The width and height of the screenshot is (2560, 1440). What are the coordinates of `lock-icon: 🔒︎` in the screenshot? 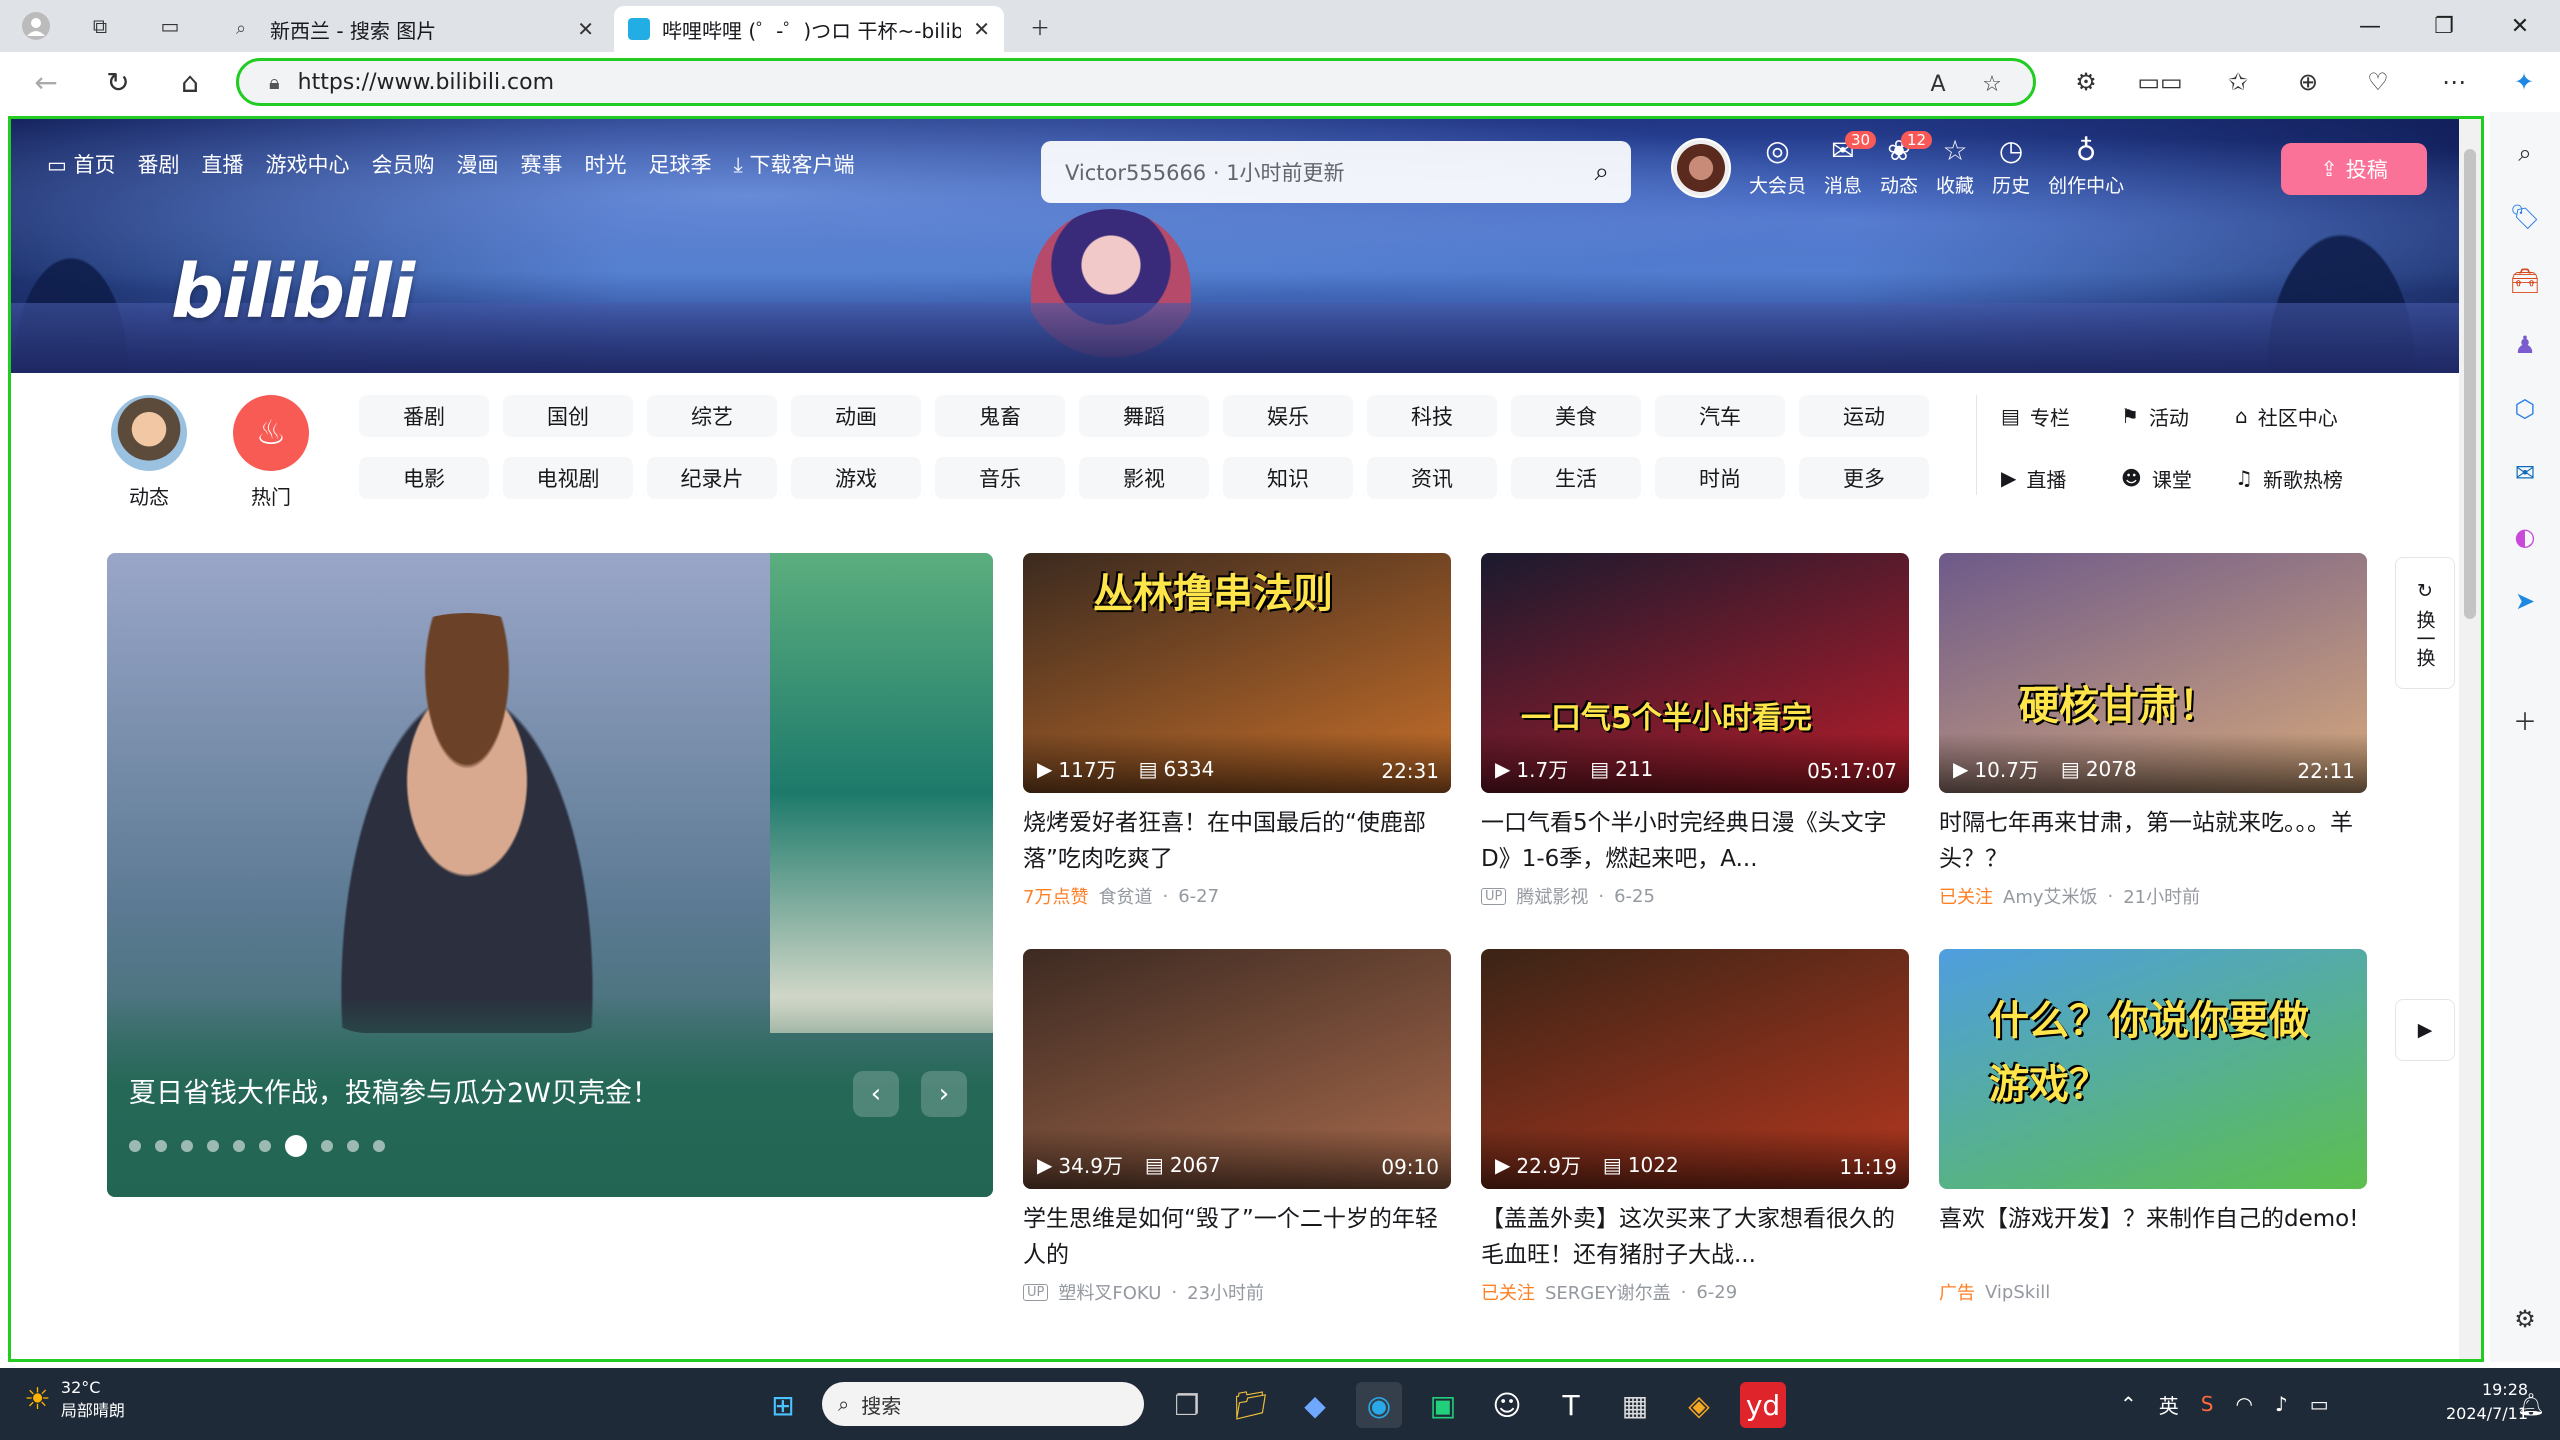 It's located at (274, 82).